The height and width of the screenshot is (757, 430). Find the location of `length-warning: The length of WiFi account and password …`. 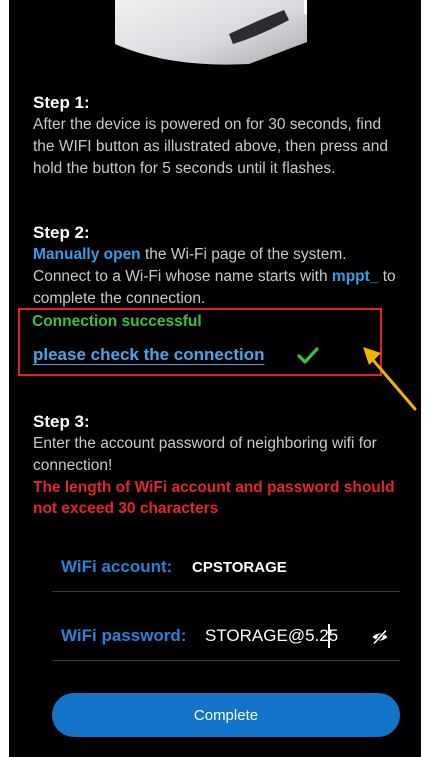

length-warning: The length of WiFi account and password … is located at coordinates (214, 498).